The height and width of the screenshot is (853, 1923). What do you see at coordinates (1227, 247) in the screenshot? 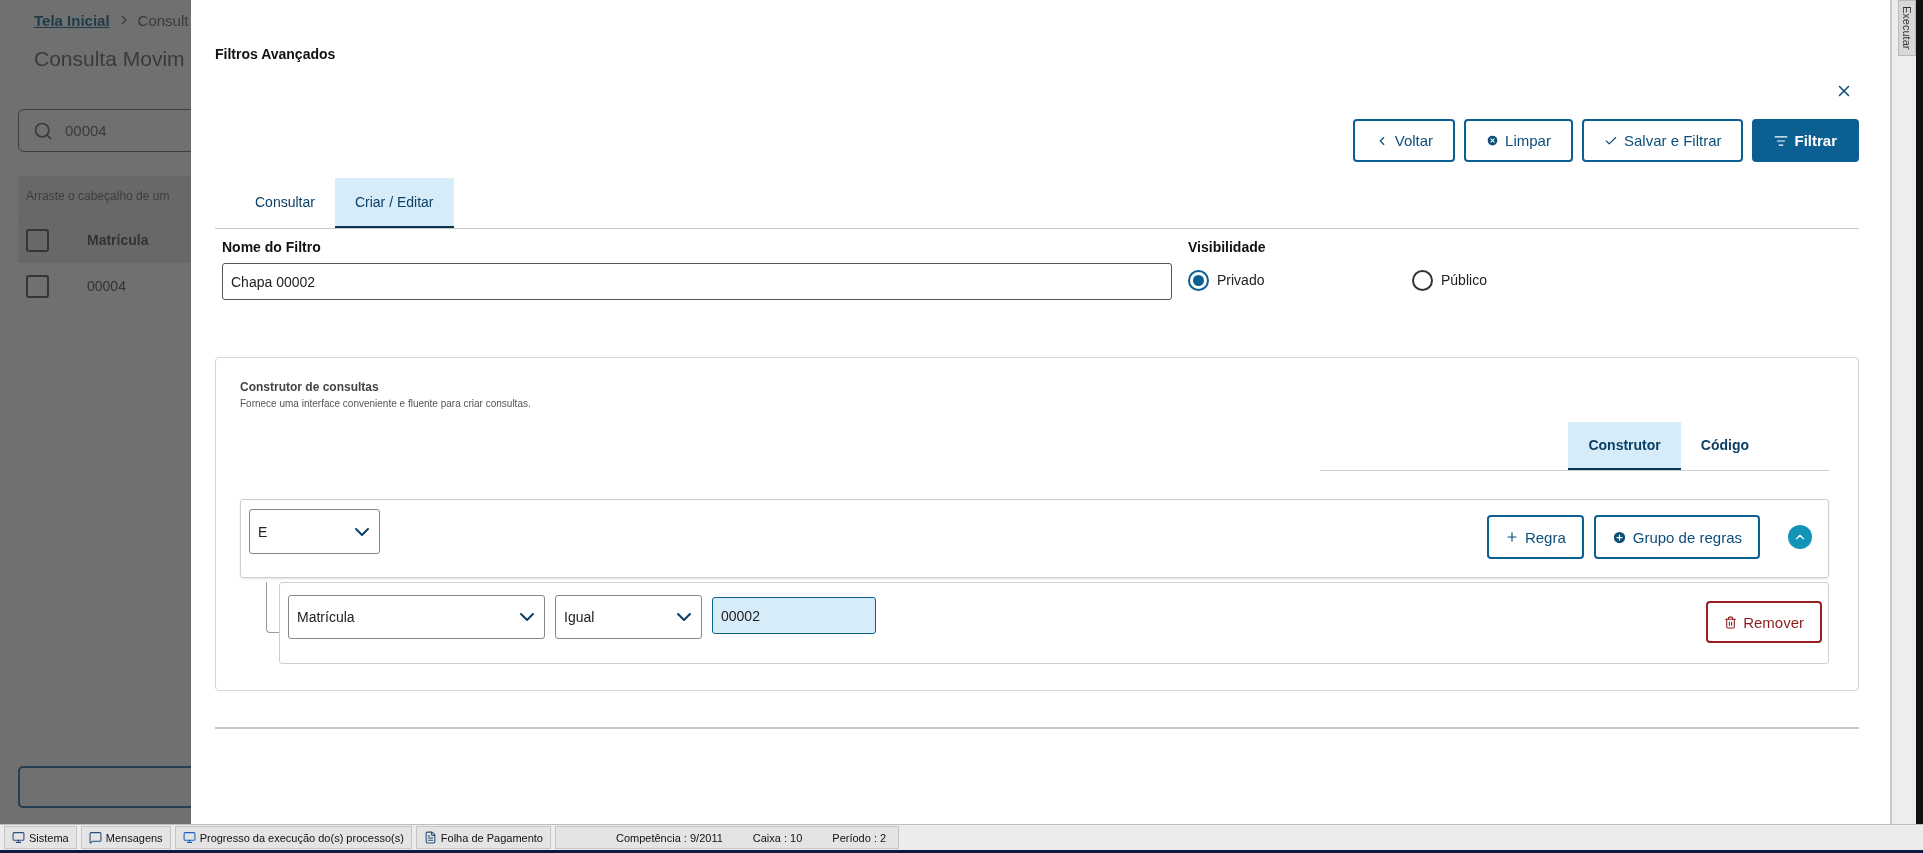
I see `field-label: Visibilidade` at bounding box center [1227, 247].